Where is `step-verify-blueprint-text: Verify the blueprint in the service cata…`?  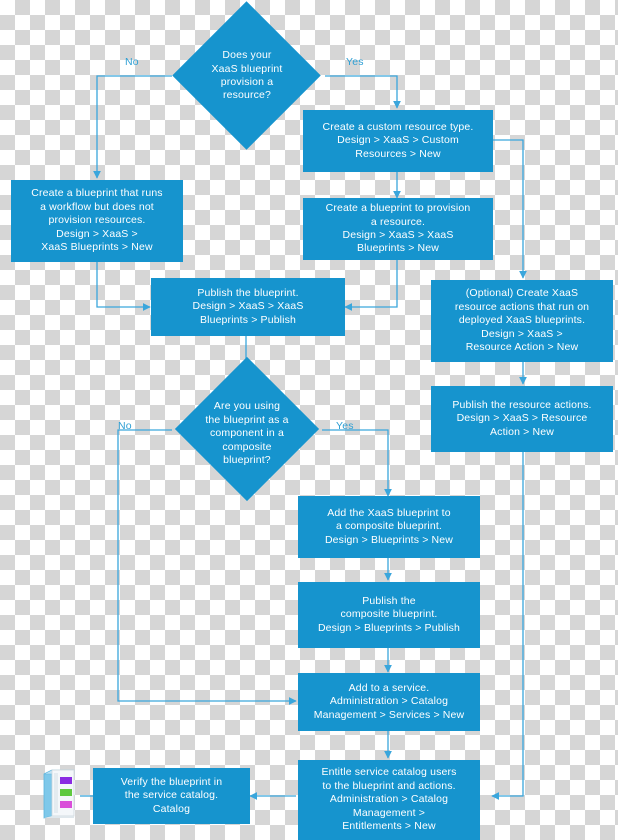 step-verify-blueprint-text: Verify the blueprint in the service cata… is located at coordinates (171, 795).